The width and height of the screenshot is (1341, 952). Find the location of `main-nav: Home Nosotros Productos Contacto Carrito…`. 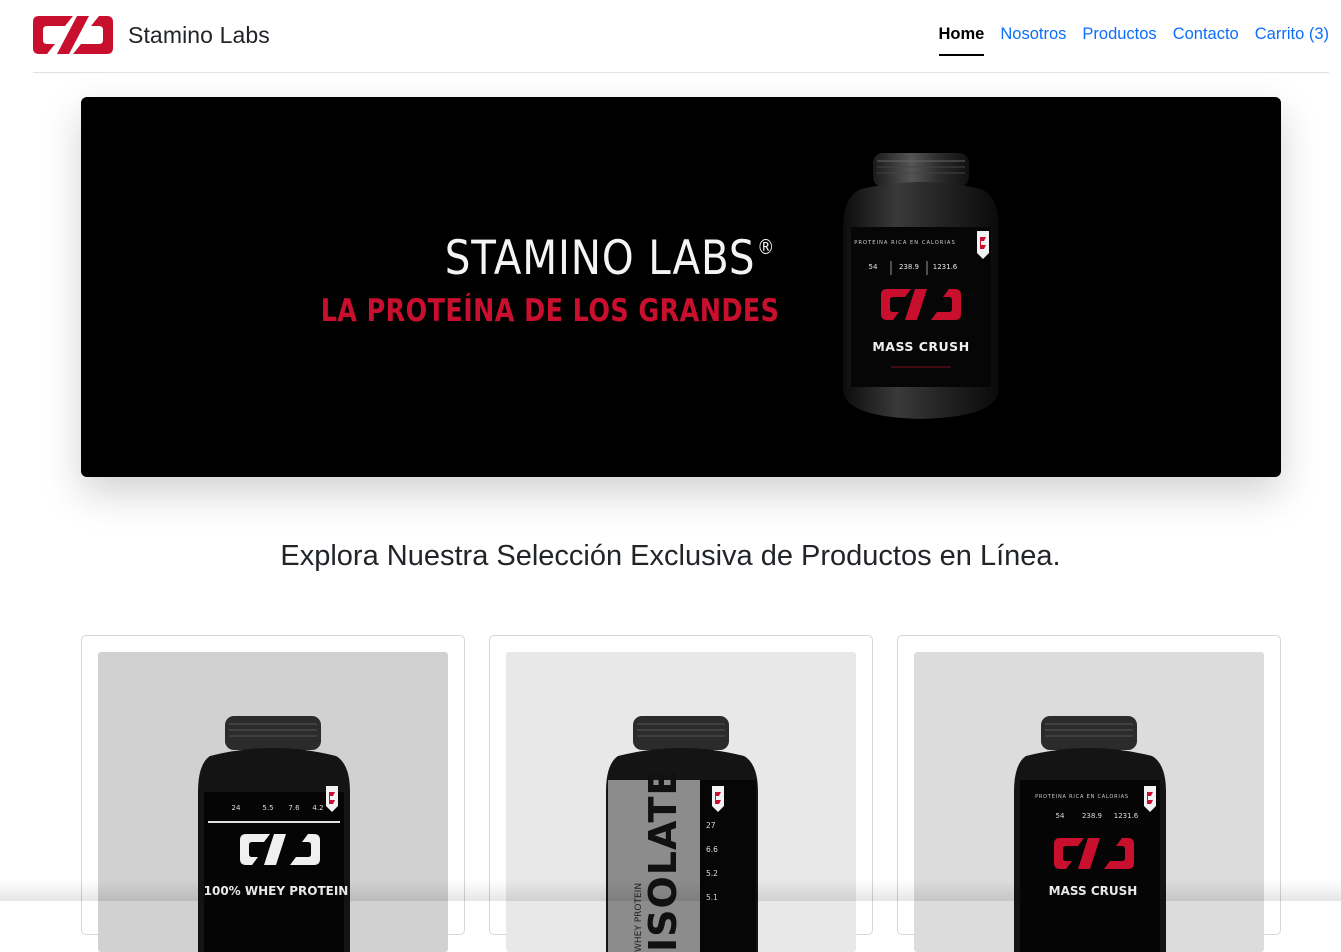

main-nav: Home Nosotros Productos Contacto Carrito… is located at coordinates (1130, 40).